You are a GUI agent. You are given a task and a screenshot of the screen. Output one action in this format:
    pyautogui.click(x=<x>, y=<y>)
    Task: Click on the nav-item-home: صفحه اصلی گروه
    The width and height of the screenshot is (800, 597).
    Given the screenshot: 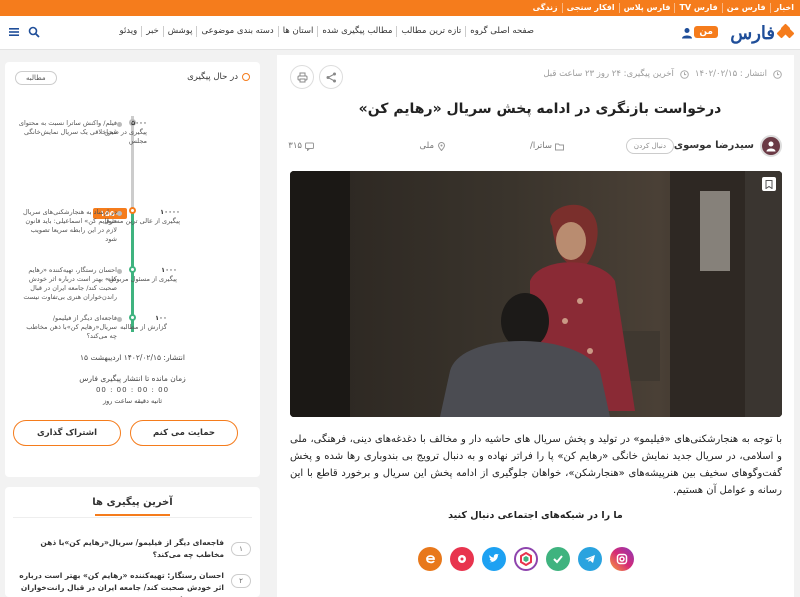 What is the action you would take?
    pyautogui.click(x=501, y=31)
    